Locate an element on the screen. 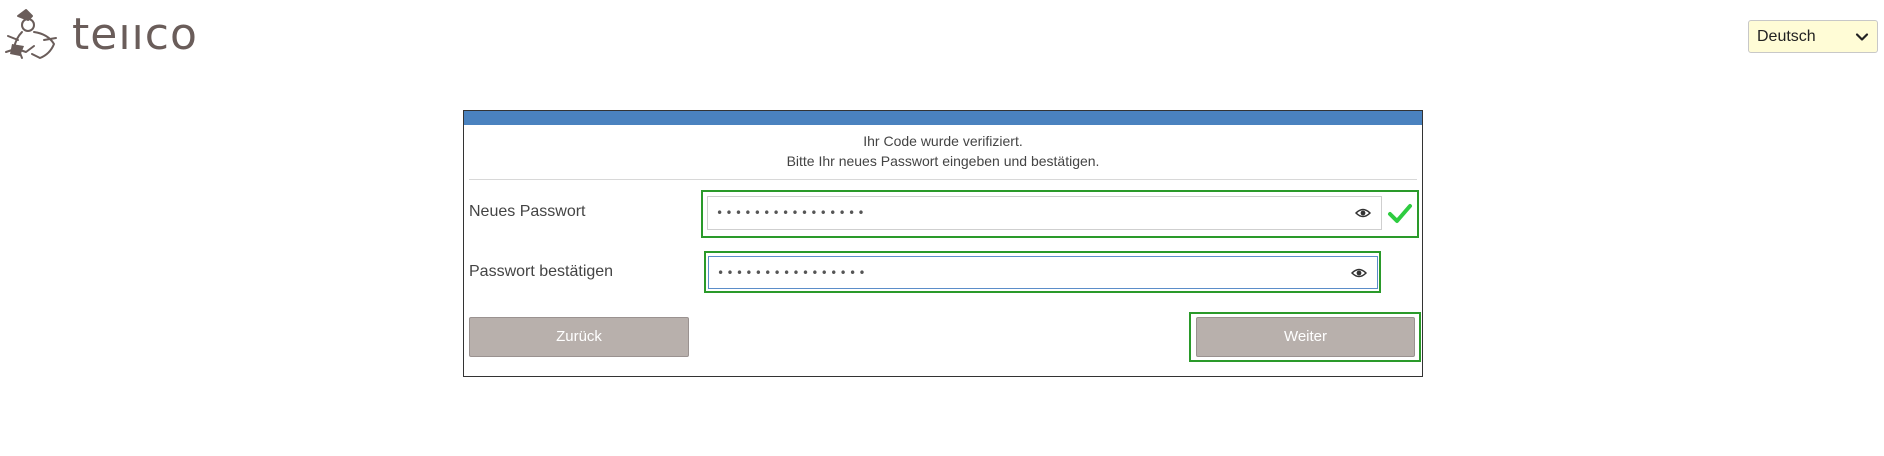 The width and height of the screenshot is (1884, 456). confirm-password-label: Passwort bestätigen is located at coordinates (541, 271).